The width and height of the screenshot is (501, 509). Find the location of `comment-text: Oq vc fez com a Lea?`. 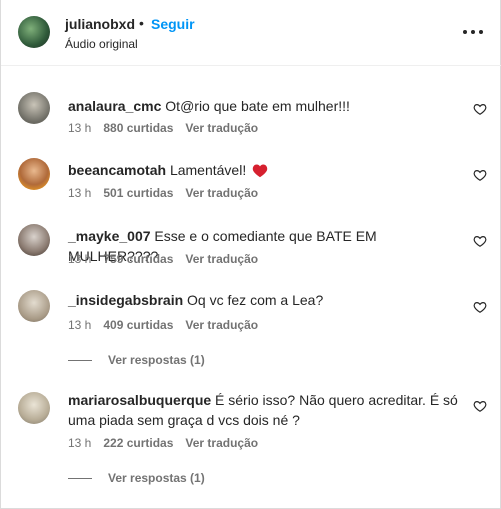

comment-text: Oq vc fez com a Lea? is located at coordinates (255, 300).